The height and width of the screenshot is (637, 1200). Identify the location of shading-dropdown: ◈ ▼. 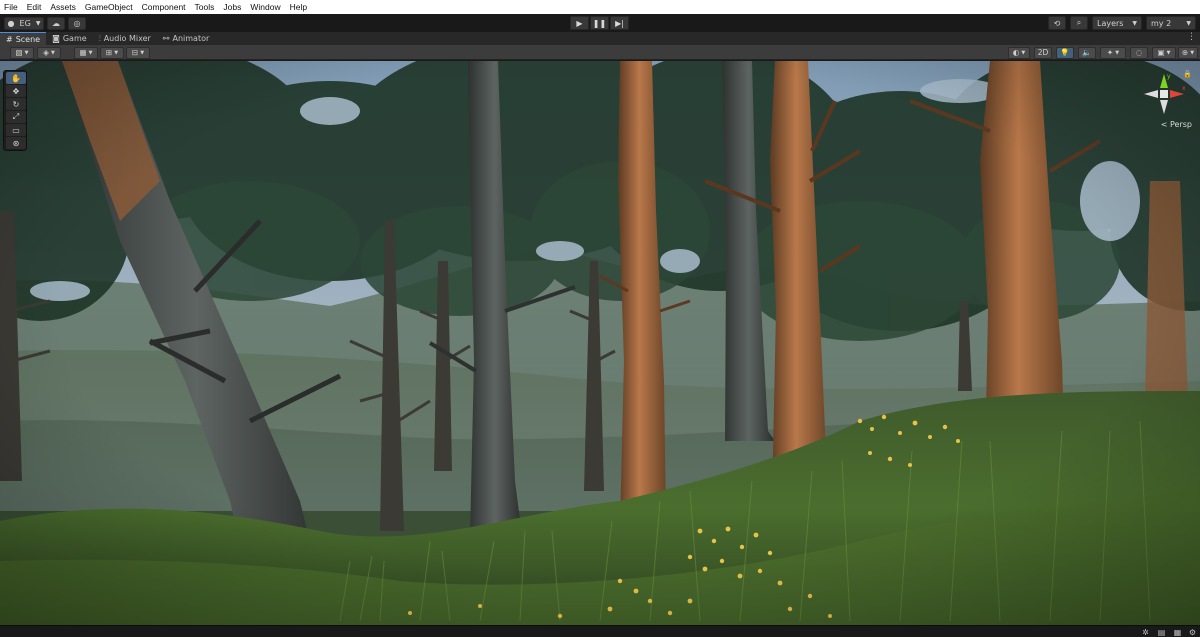
(49, 52).